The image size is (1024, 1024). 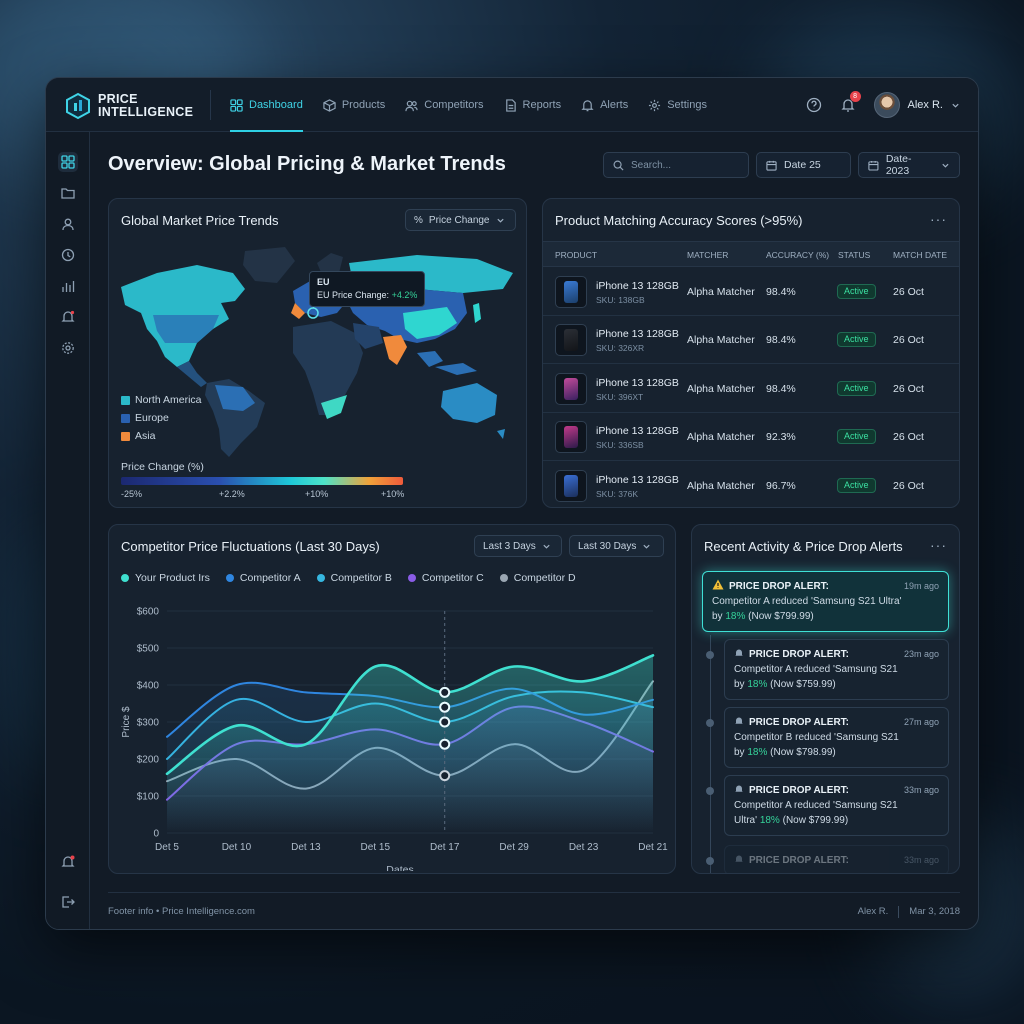 I want to click on alert-item: PRICE DROP ALERT: 33m ago, so click(x=836, y=859).